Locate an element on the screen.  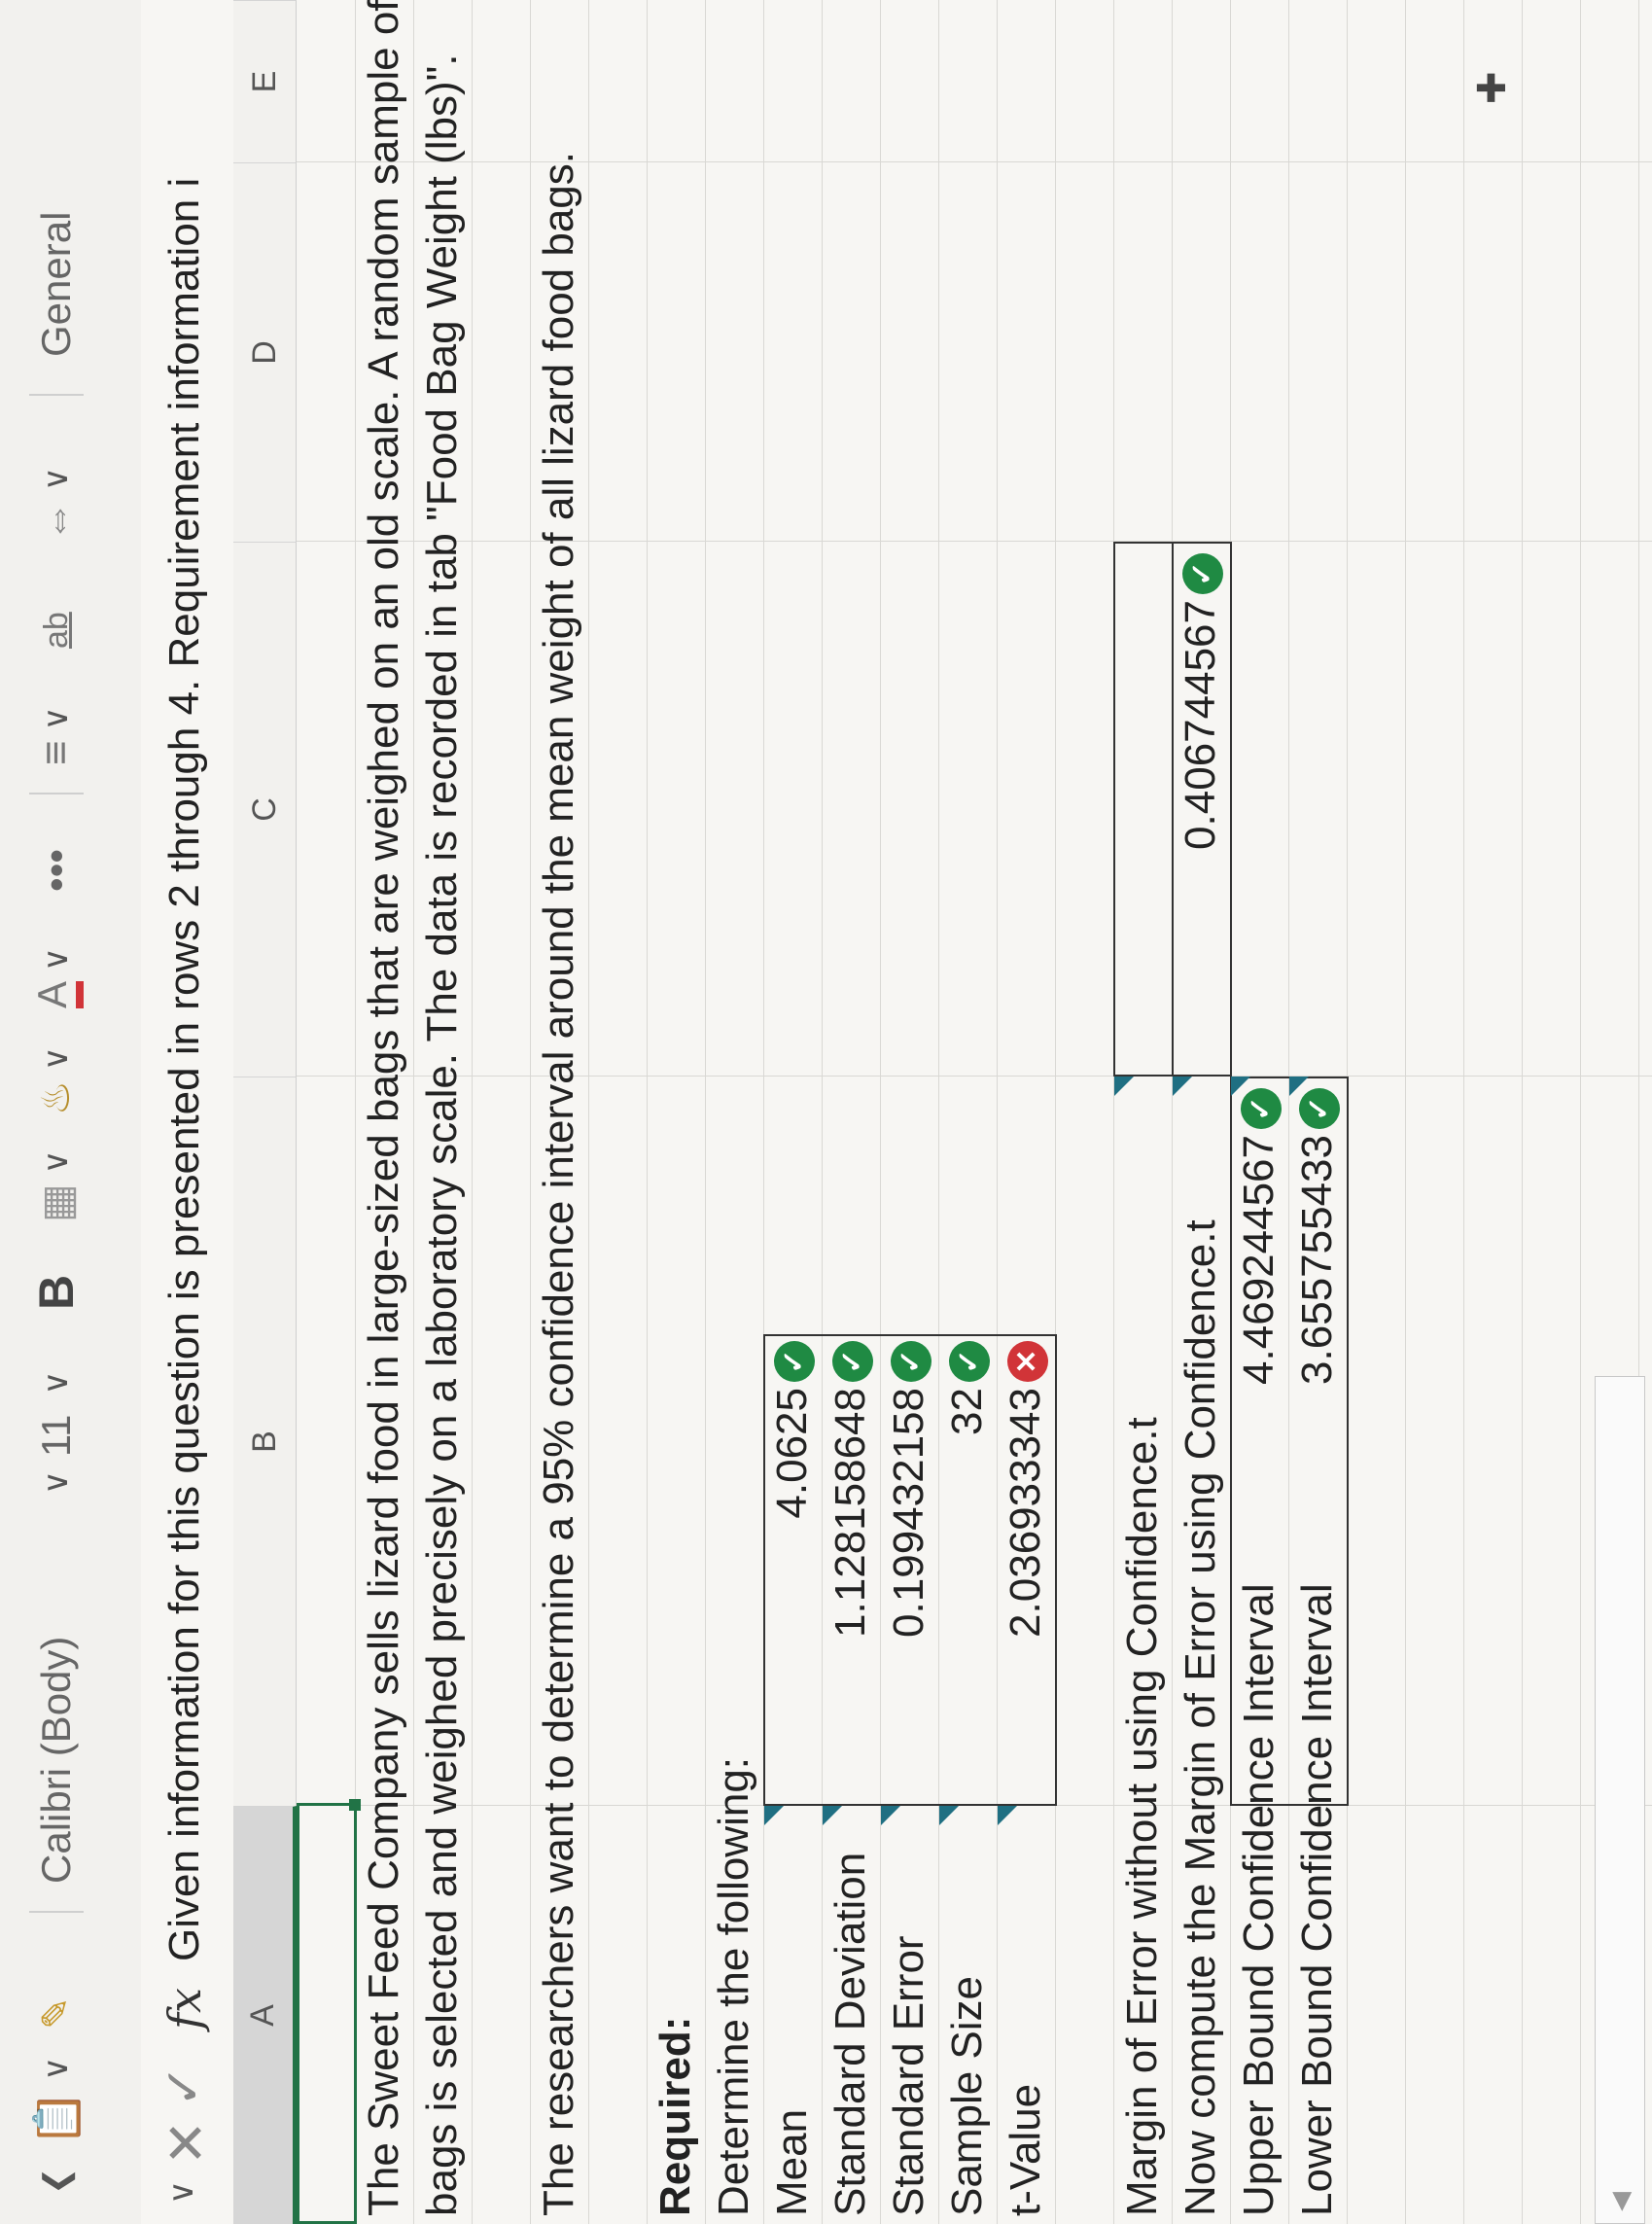
format-painter-button: ✎ is located at coordinates (56, 2013).